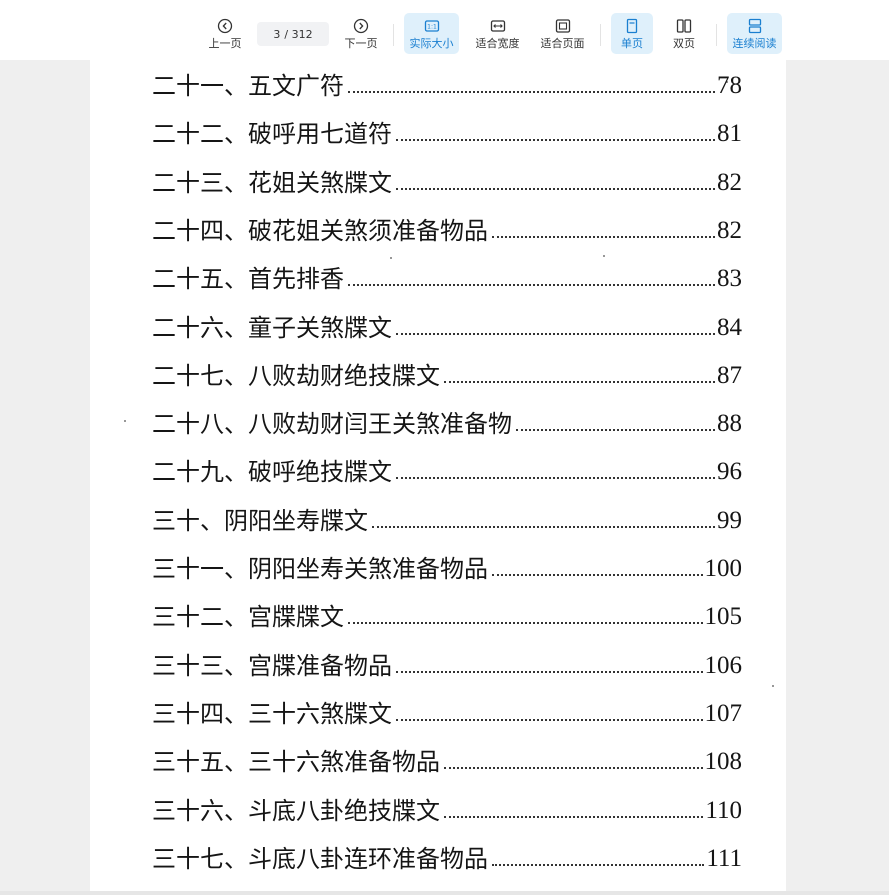  I want to click on toc-entry-title: 二十七、八败劫财绝技牒文, so click(296, 376).